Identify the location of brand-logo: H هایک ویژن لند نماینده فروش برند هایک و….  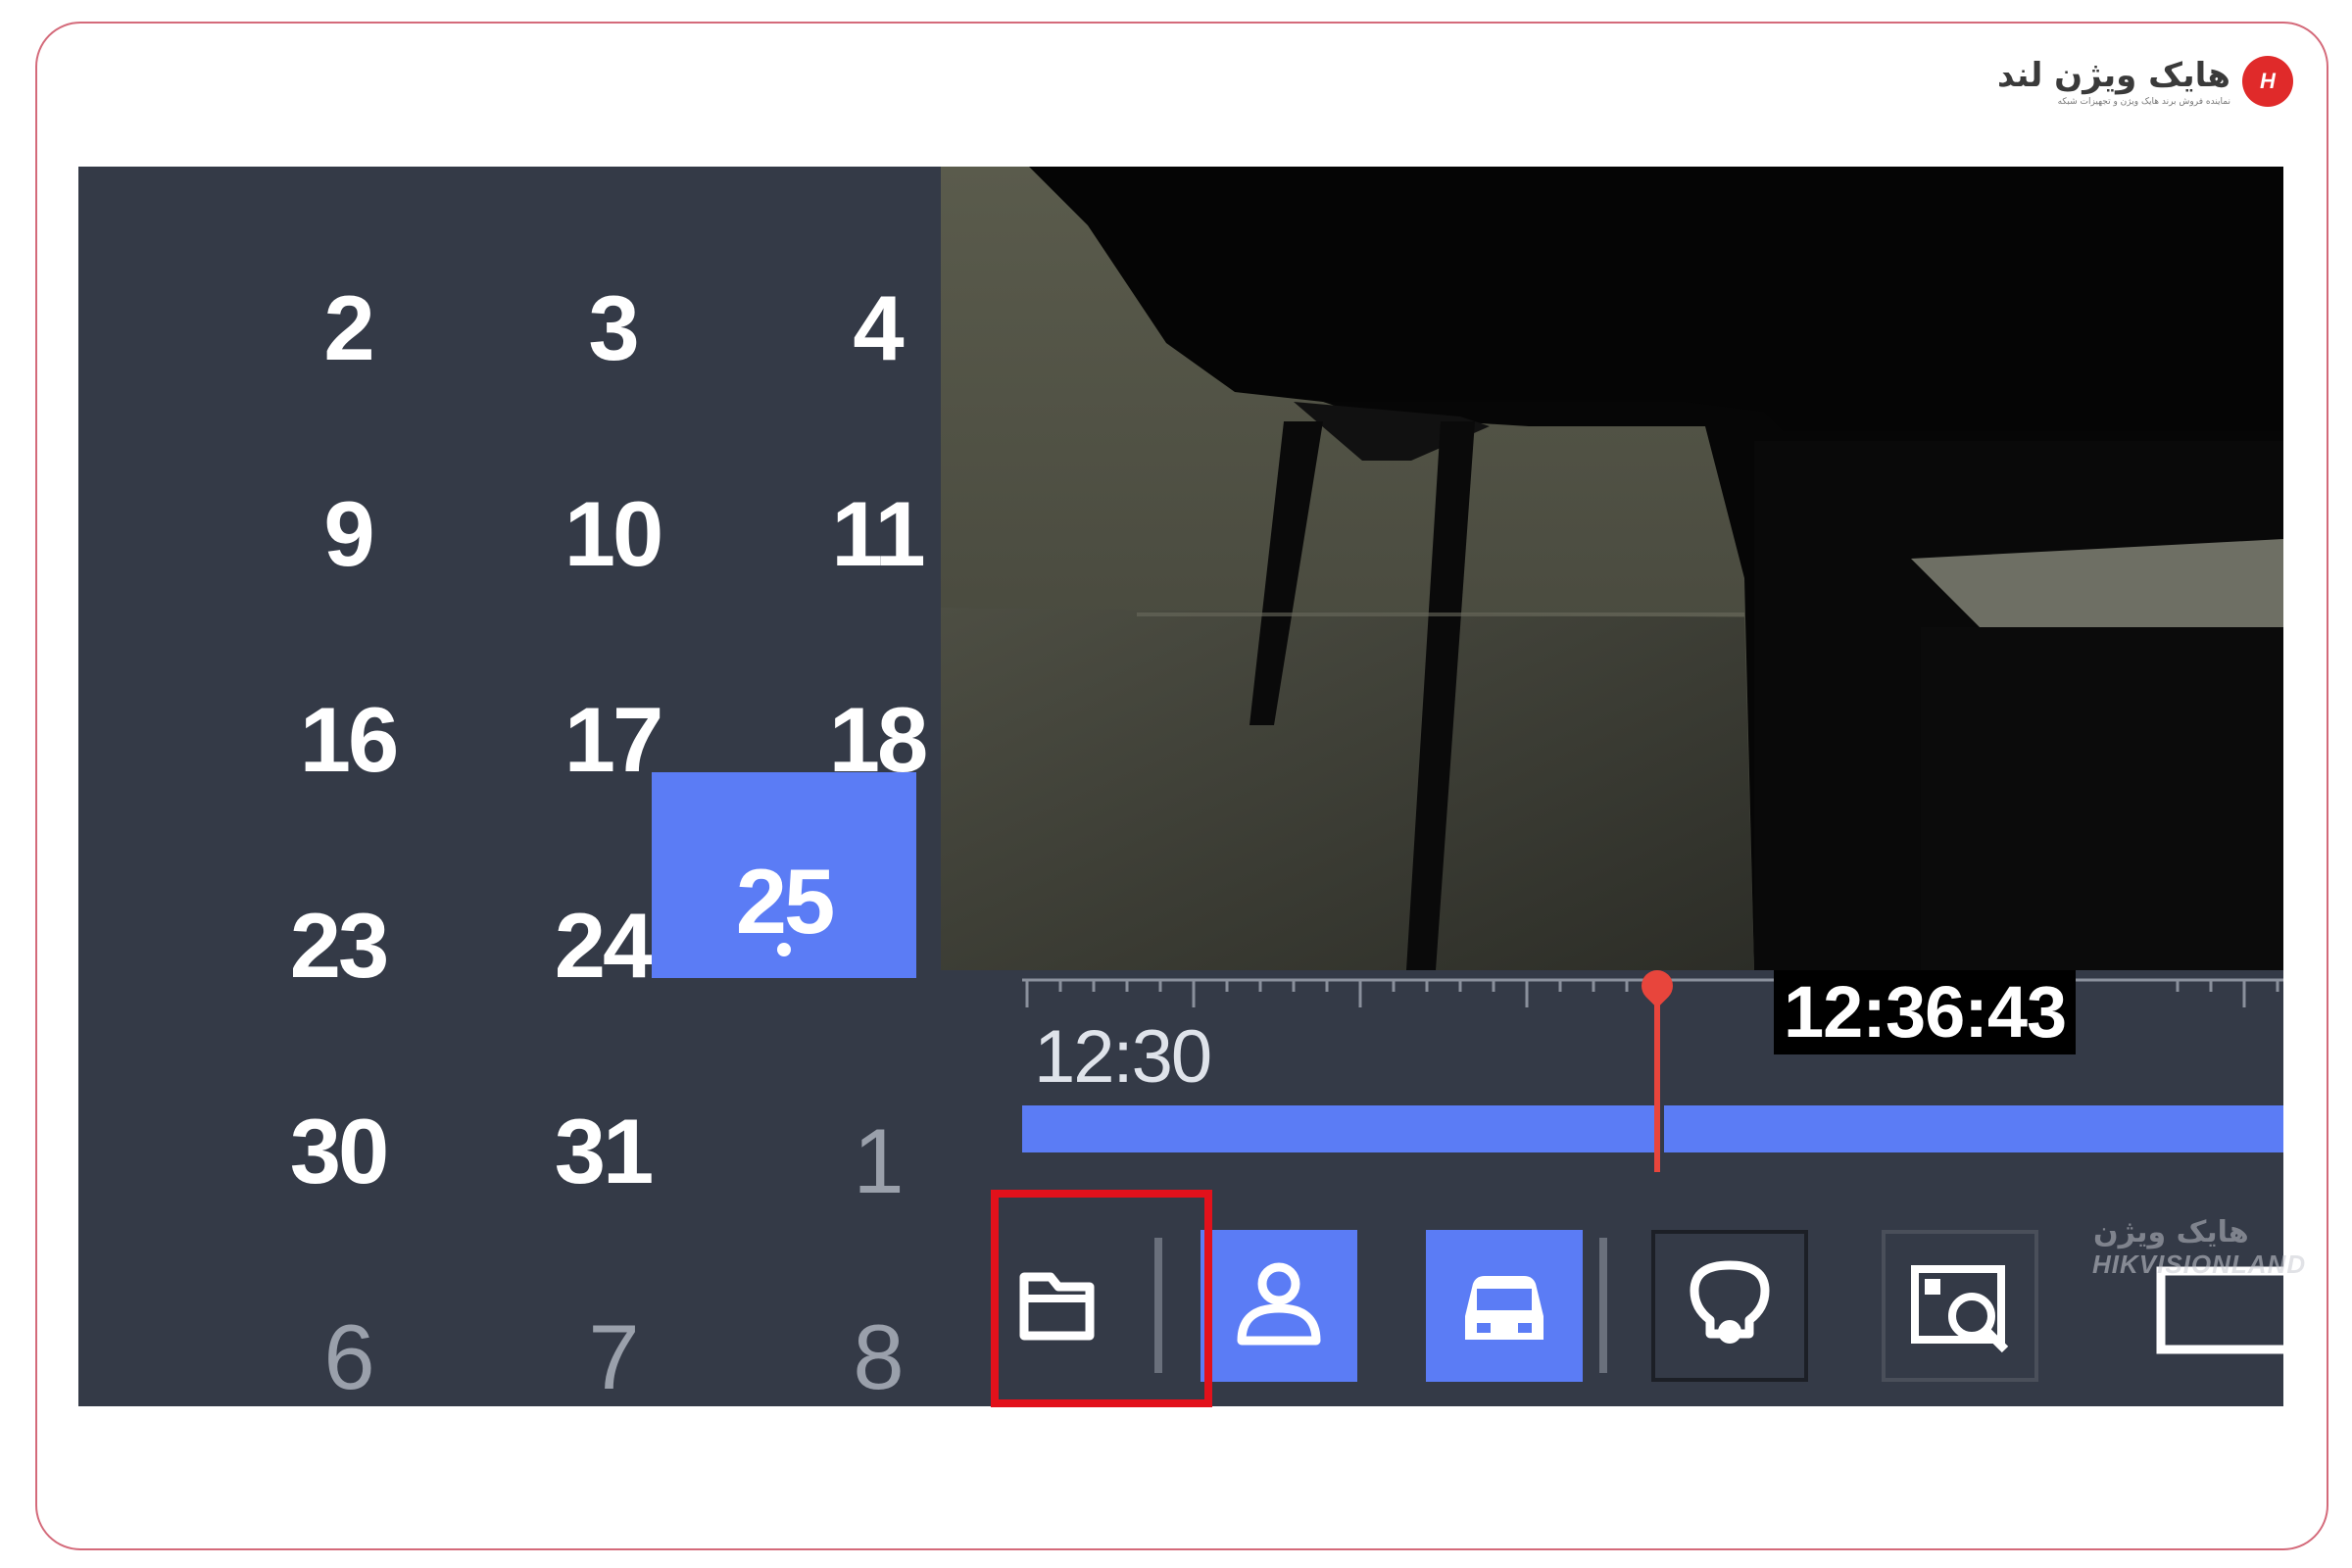
(2145, 83).